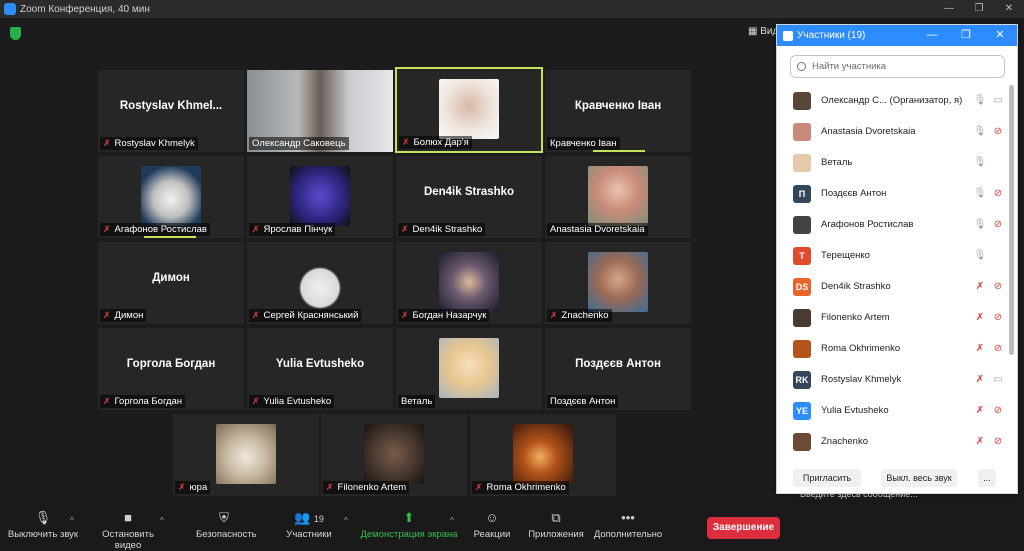 This screenshot has height=551, width=1024. I want to click on reactions-button: ☺ Реакции, so click(492, 525).